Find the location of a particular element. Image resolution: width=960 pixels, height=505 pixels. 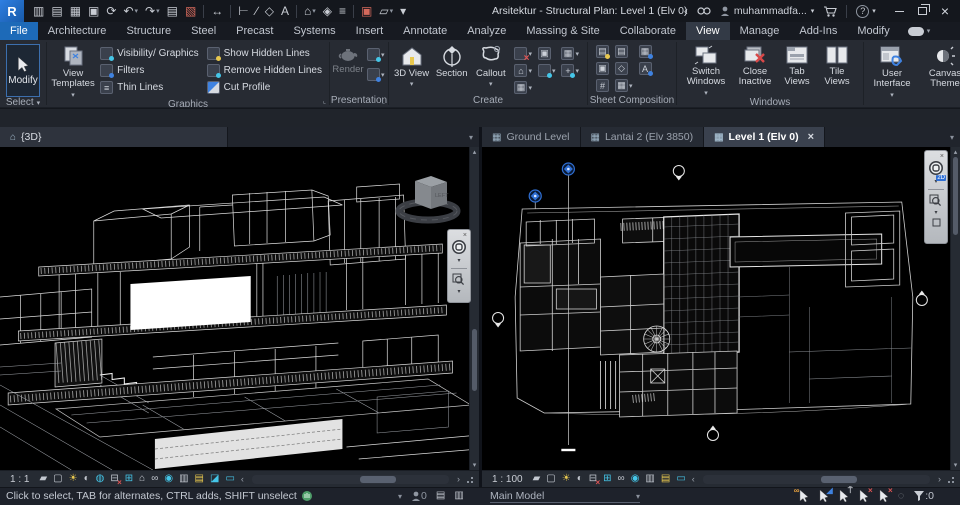

detail-level-icon: ▰ is located at coordinates (43, 479).